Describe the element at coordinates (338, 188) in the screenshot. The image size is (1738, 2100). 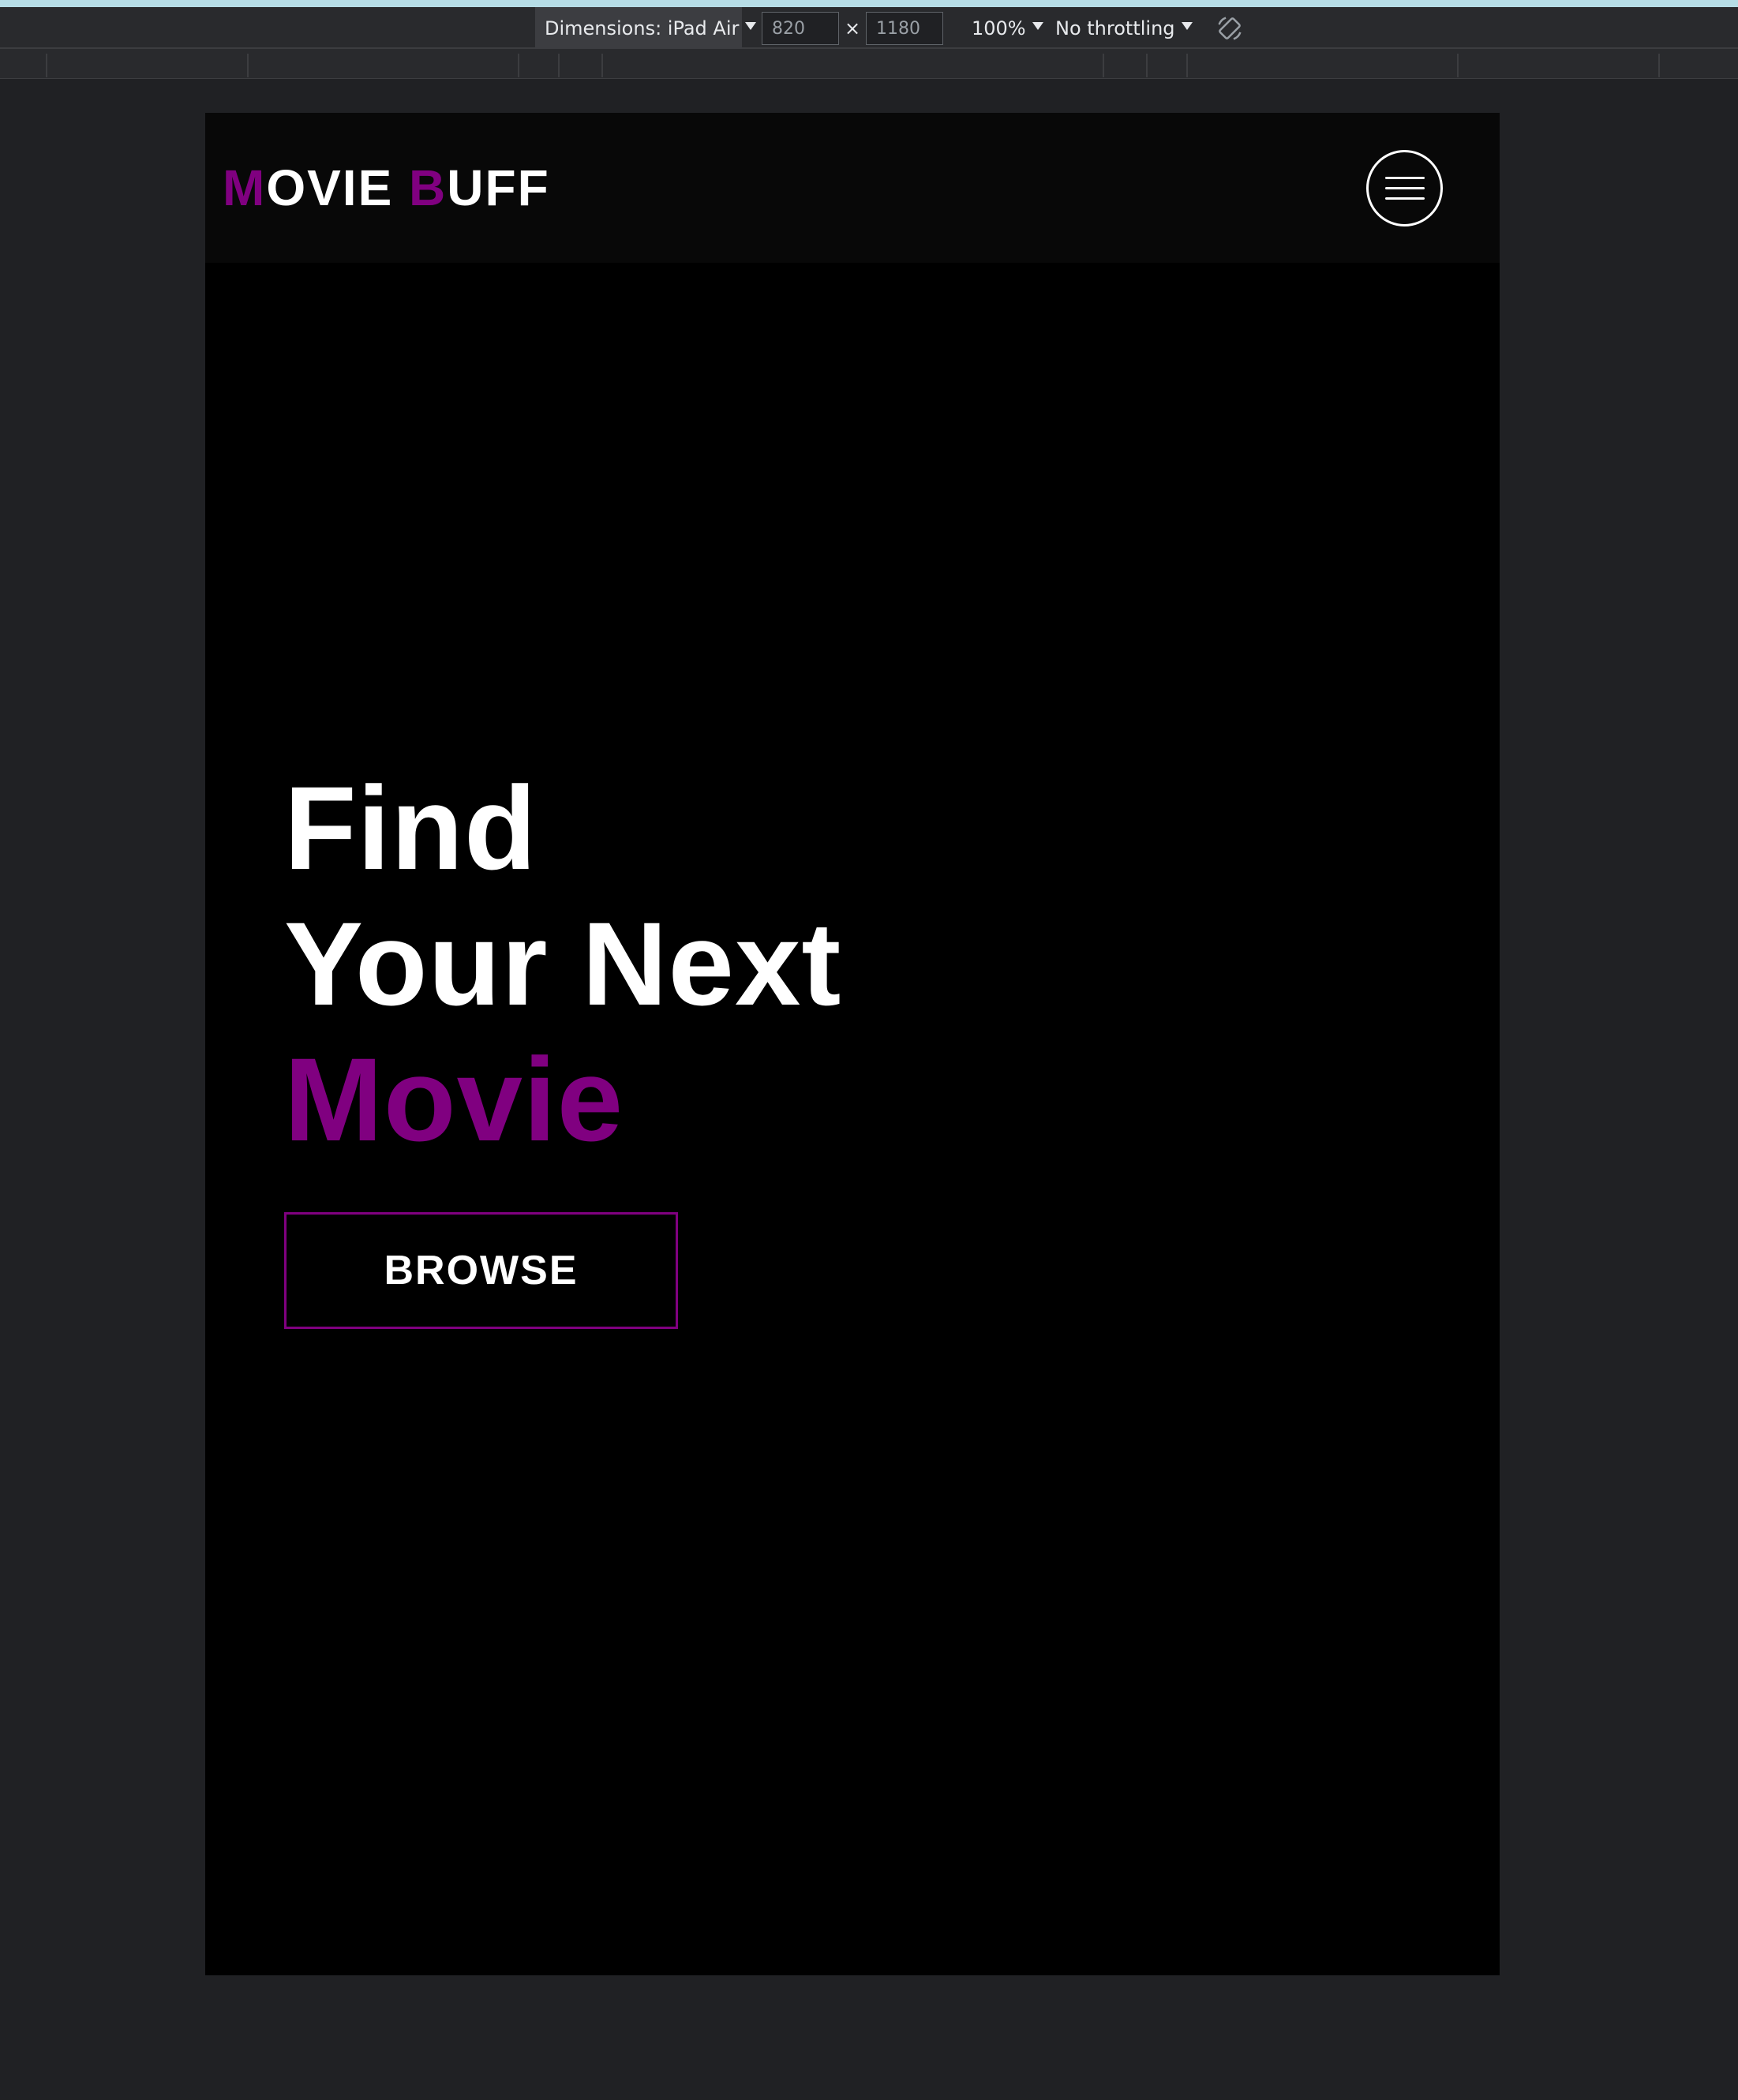
I see `logo-text-ovie: OVIE` at that location.